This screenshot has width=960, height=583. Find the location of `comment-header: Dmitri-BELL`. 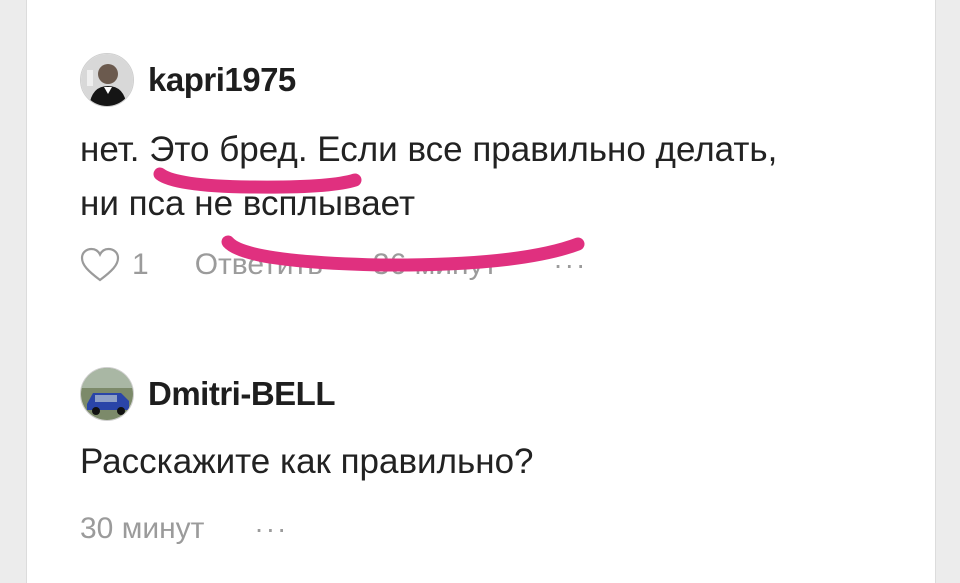

comment-header: Dmitri-BELL is located at coordinates (307, 394).